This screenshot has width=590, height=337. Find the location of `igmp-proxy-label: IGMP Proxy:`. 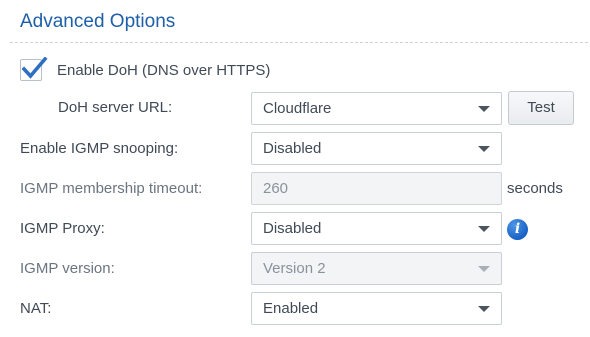

igmp-proxy-label: IGMP Proxy: is located at coordinates (62, 228).